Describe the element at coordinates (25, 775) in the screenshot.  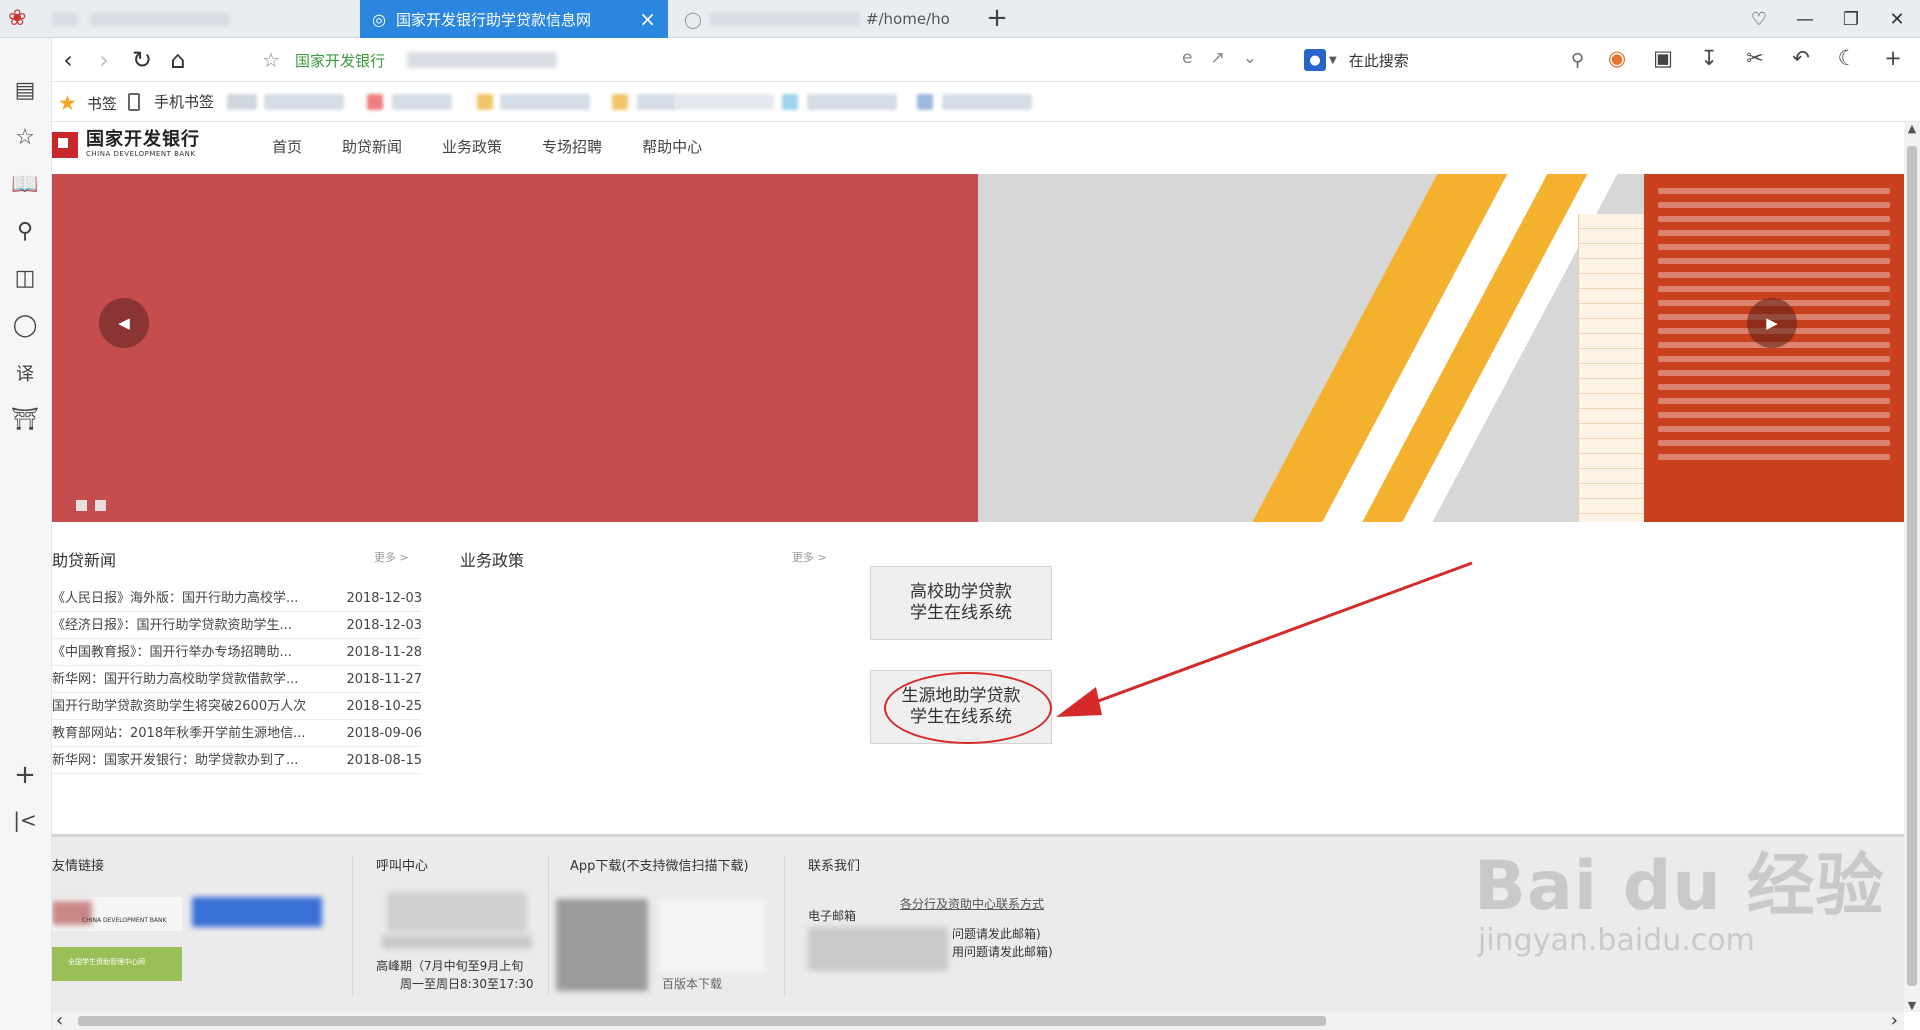
I see `add-icon: +` at that location.